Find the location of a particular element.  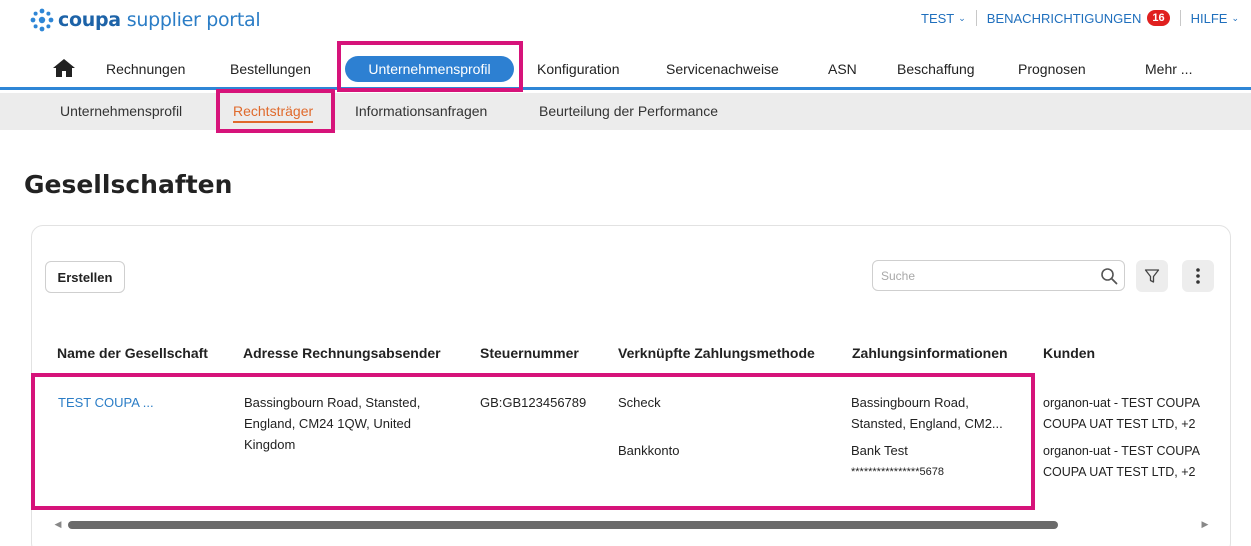

page-title: Gesellschaften is located at coordinates (128, 184).